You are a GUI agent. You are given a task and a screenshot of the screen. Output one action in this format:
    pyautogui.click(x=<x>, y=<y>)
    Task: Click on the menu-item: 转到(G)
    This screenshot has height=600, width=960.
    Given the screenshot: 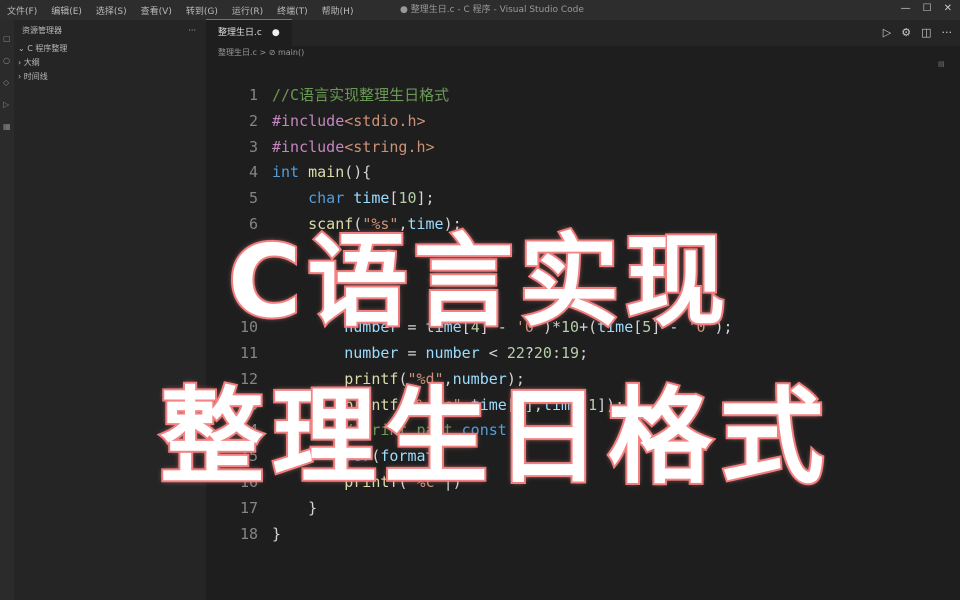 What is the action you would take?
    pyautogui.click(x=202, y=10)
    